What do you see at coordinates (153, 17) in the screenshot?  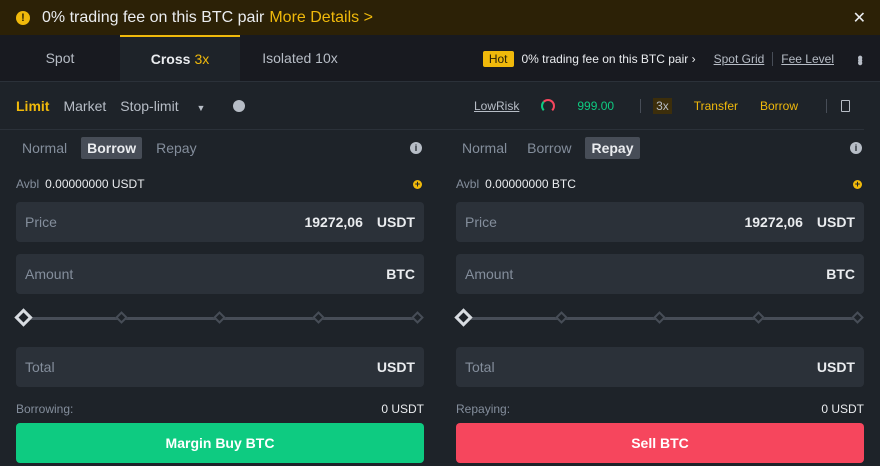 I see `banner-text: 0% trading fee on this BTC pair` at bounding box center [153, 17].